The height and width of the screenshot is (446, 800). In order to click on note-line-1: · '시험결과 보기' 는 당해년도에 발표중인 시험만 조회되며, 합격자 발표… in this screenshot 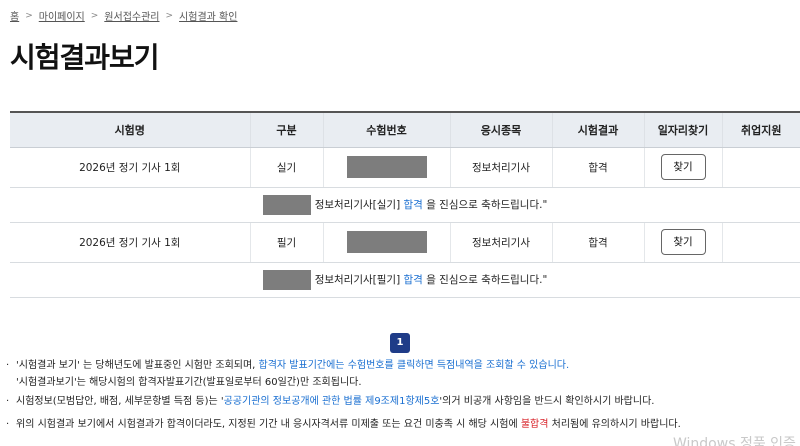, I will do `click(288, 365)`.